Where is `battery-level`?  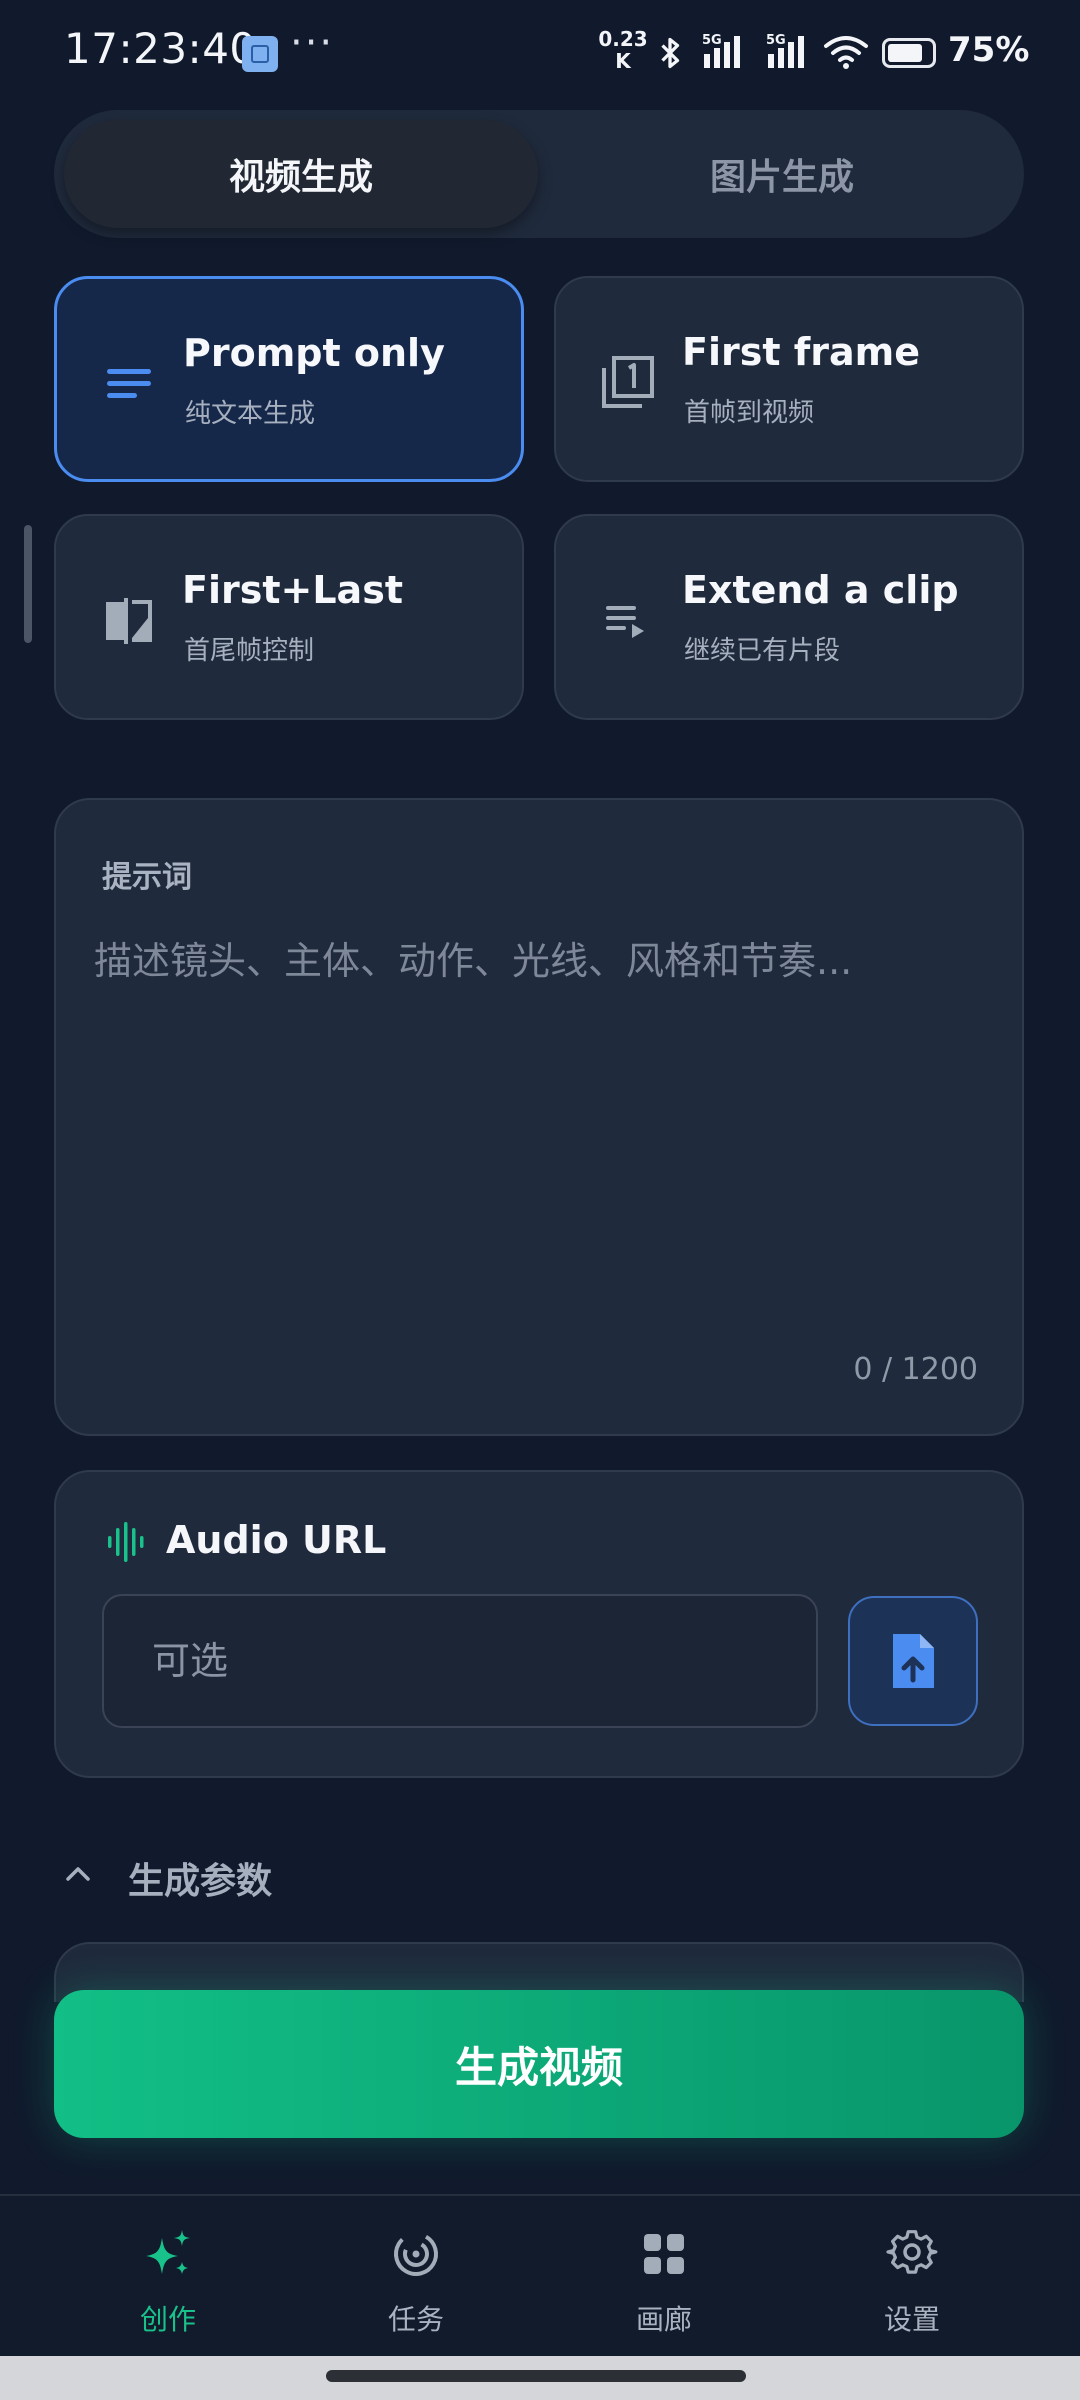 battery-level is located at coordinates (905, 53).